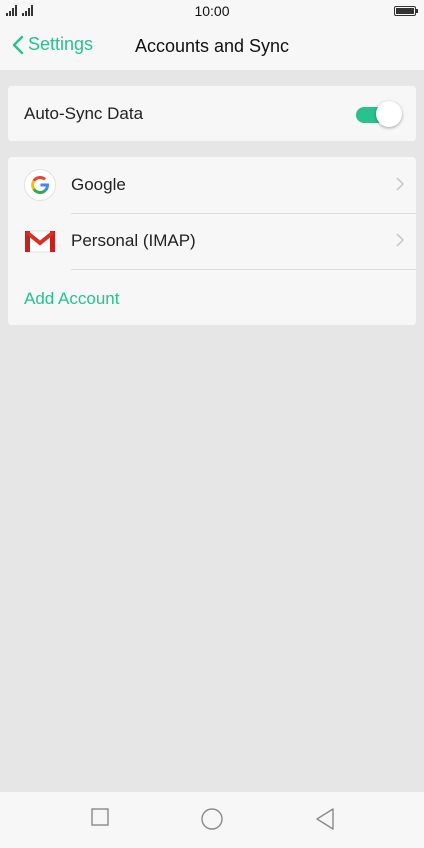 Image resolution: width=424 pixels, height=848 pixels. Describe the element at coordinates (40, 185) in the screenshot. I see `google-icon` at that location.